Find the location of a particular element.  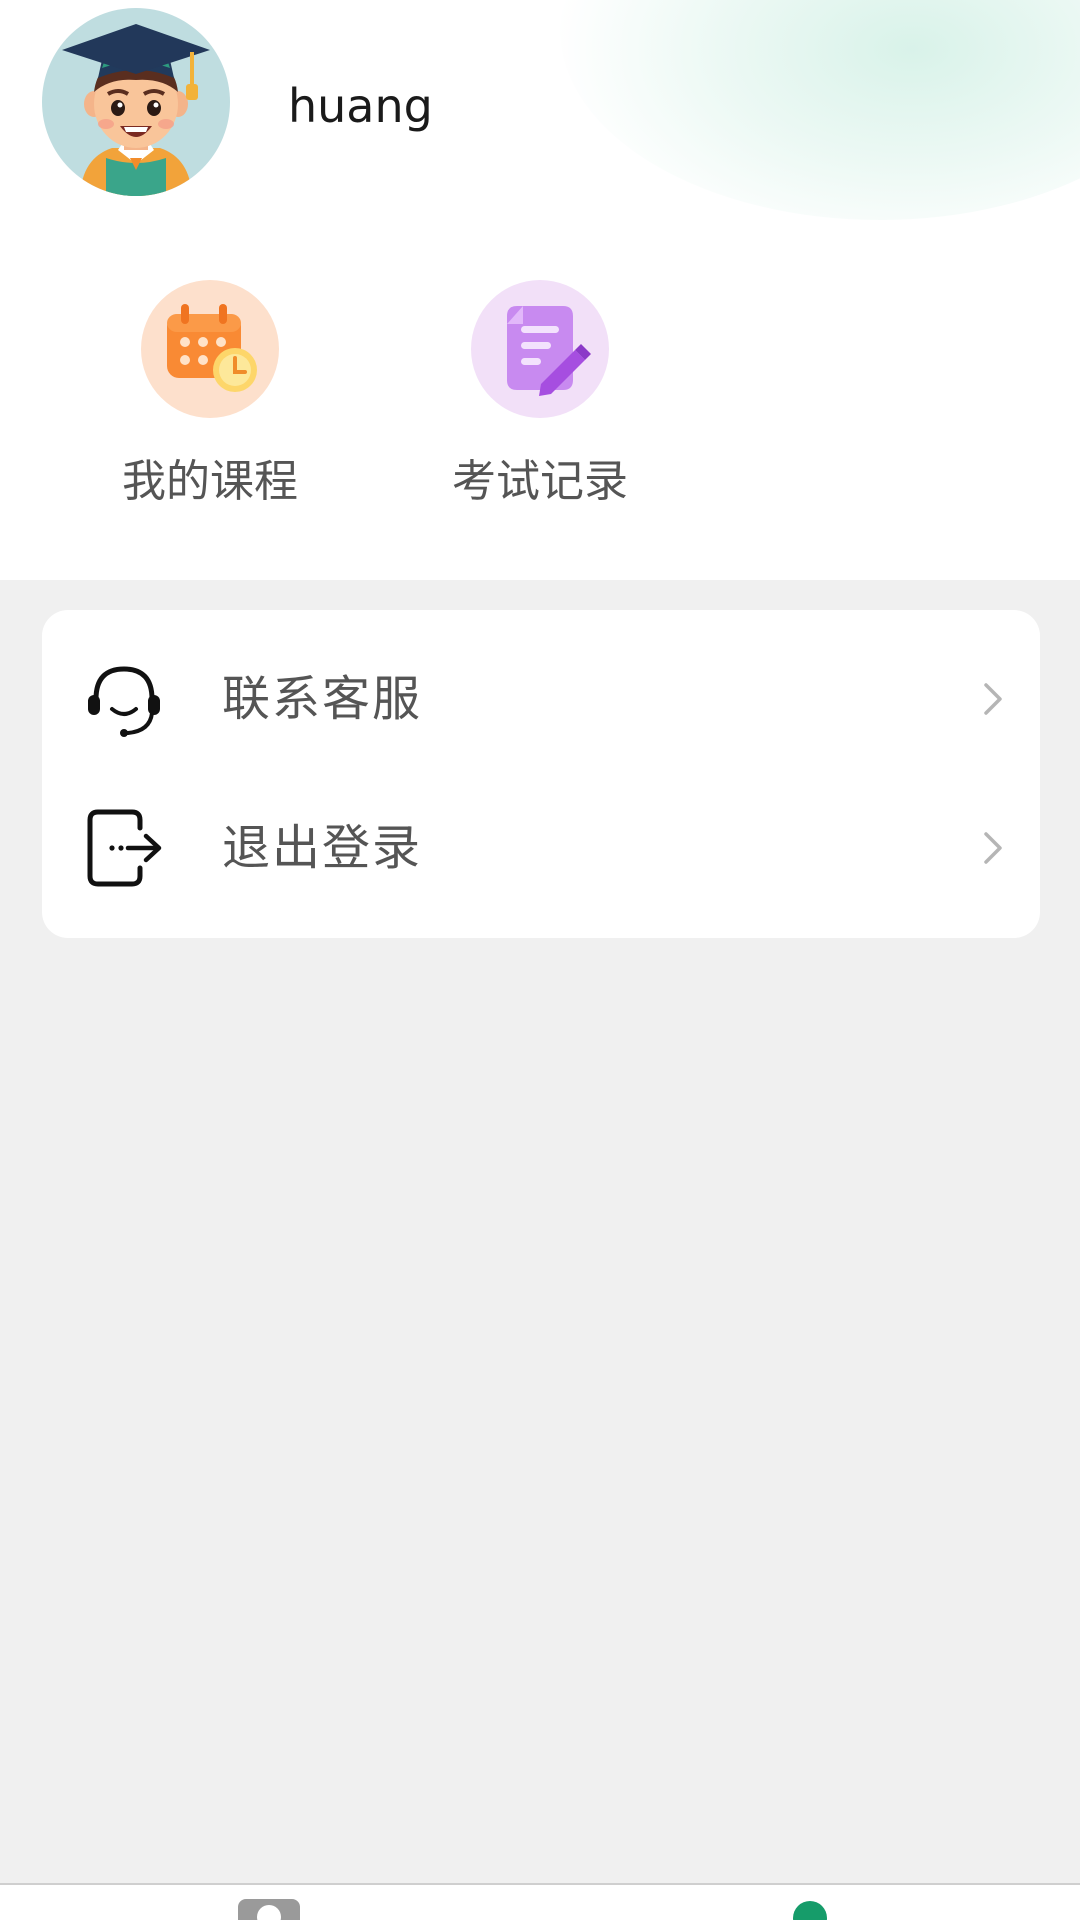

graduate-avatar-icon is located at coordinates (136, 102).